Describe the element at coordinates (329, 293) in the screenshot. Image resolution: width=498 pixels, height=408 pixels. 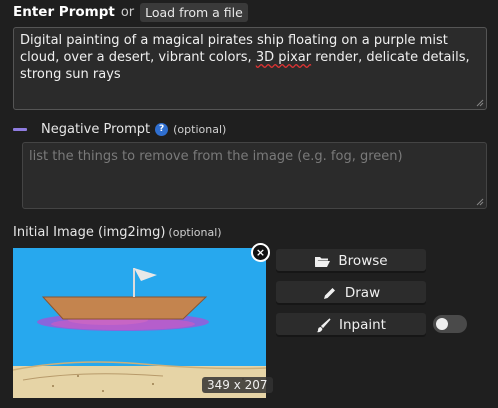
I see `pen-icon` at that location.